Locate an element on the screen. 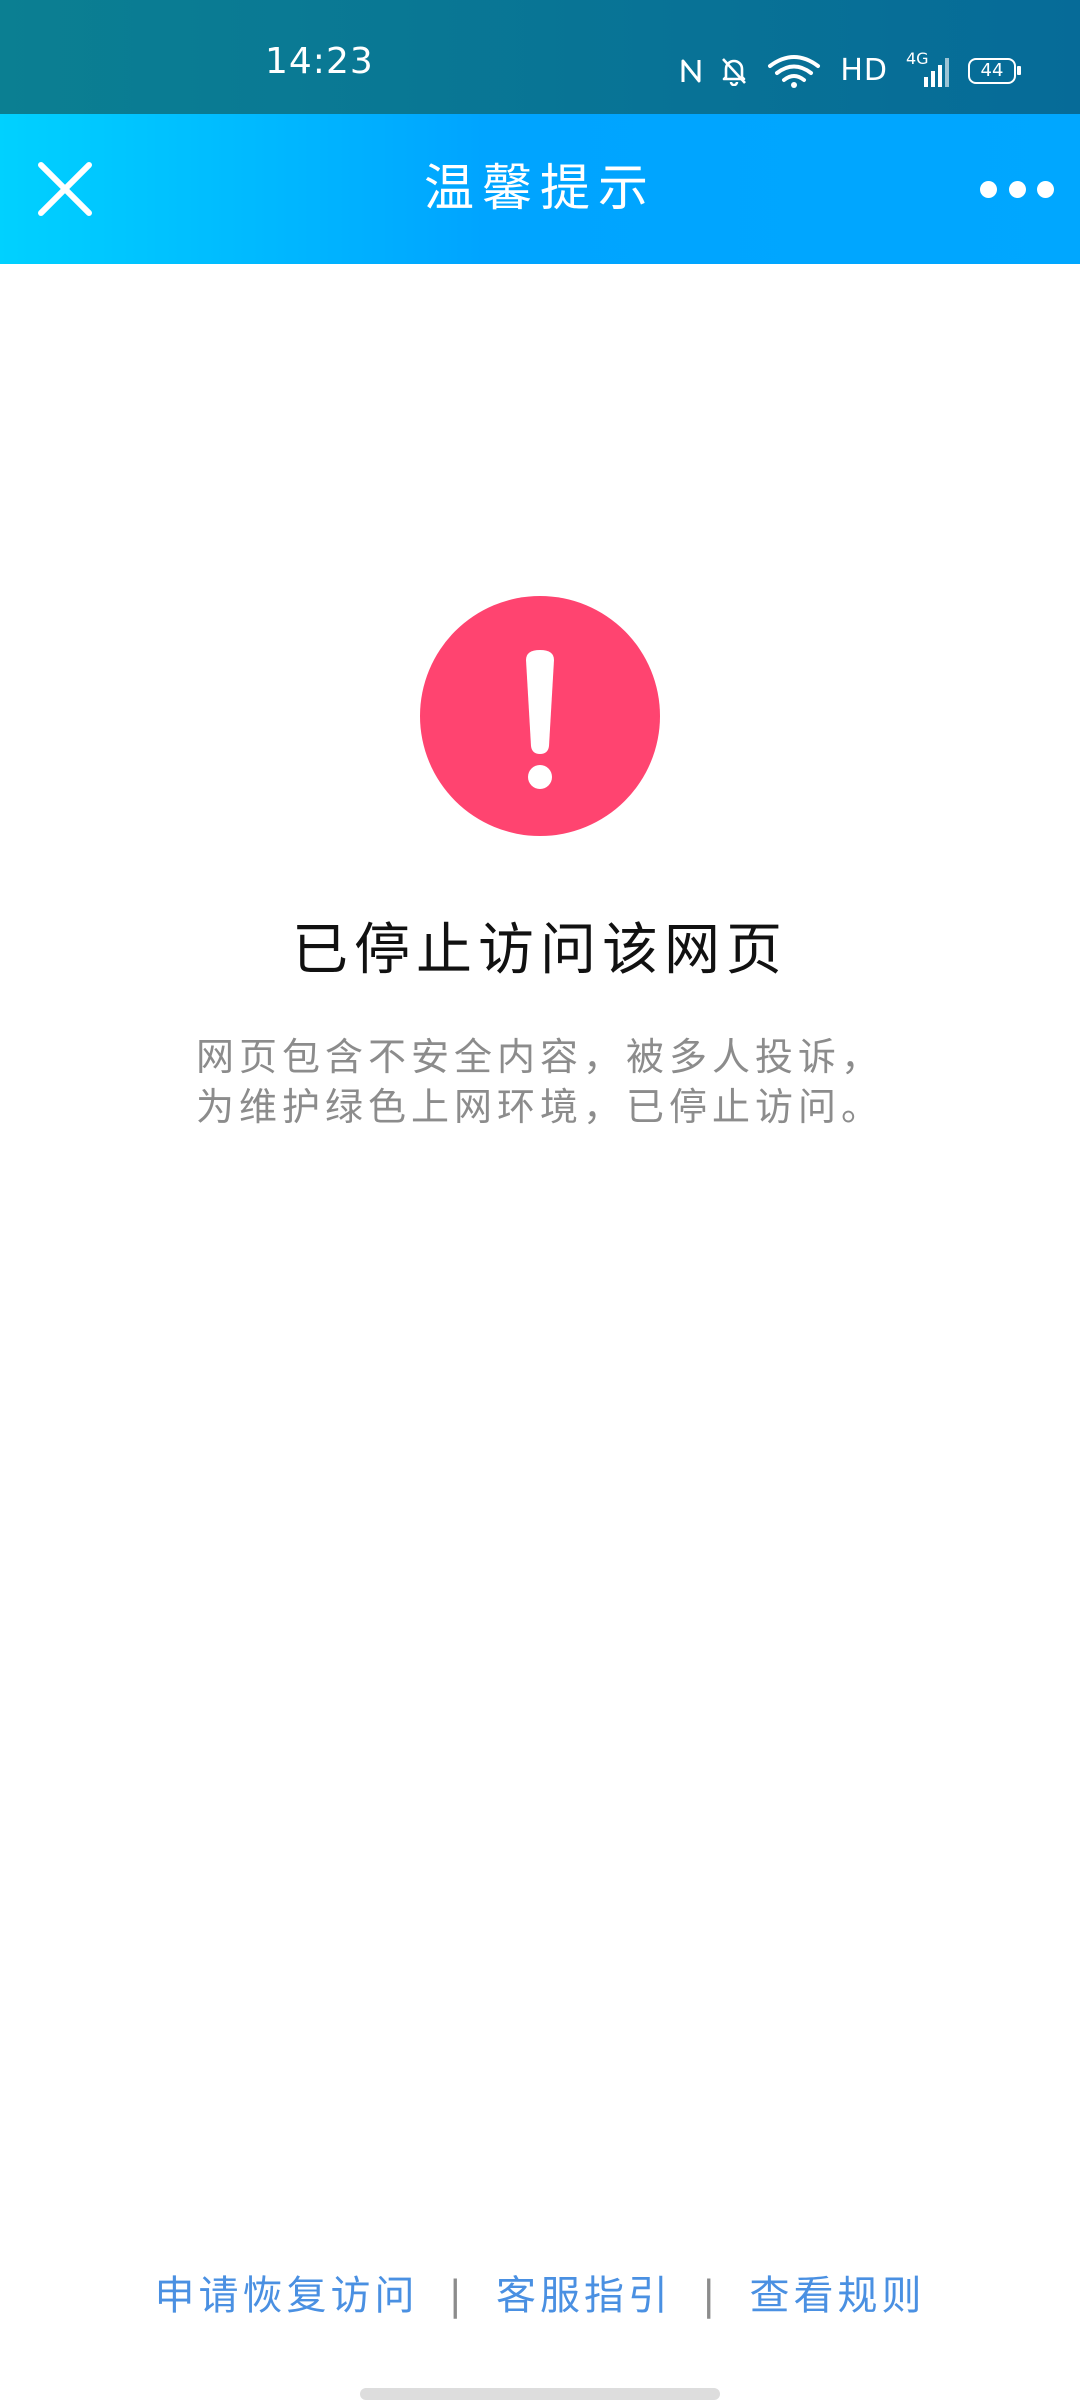 This screenshot has width=1080, height=2400. view-rules-link: 查看规则 is located at coordinates (837, 2296).